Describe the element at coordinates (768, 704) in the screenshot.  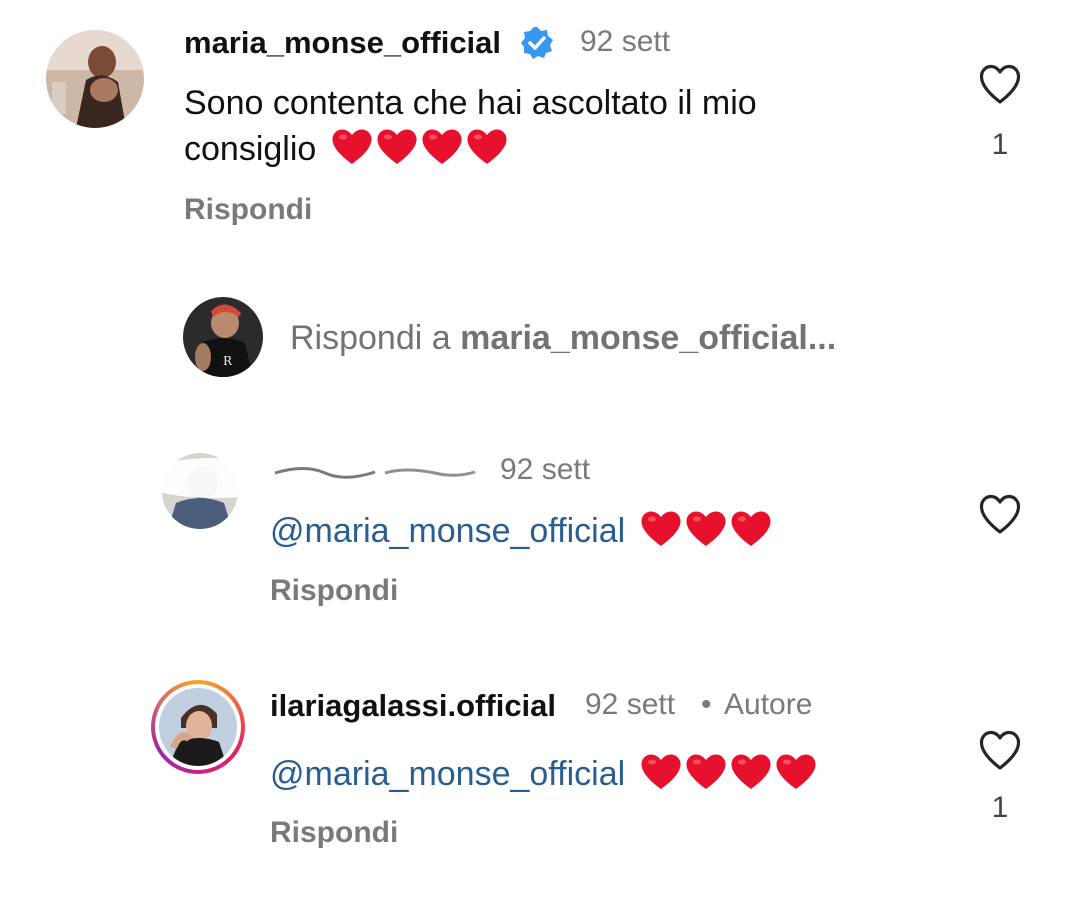
I see `author-badge: Autore` at that location.